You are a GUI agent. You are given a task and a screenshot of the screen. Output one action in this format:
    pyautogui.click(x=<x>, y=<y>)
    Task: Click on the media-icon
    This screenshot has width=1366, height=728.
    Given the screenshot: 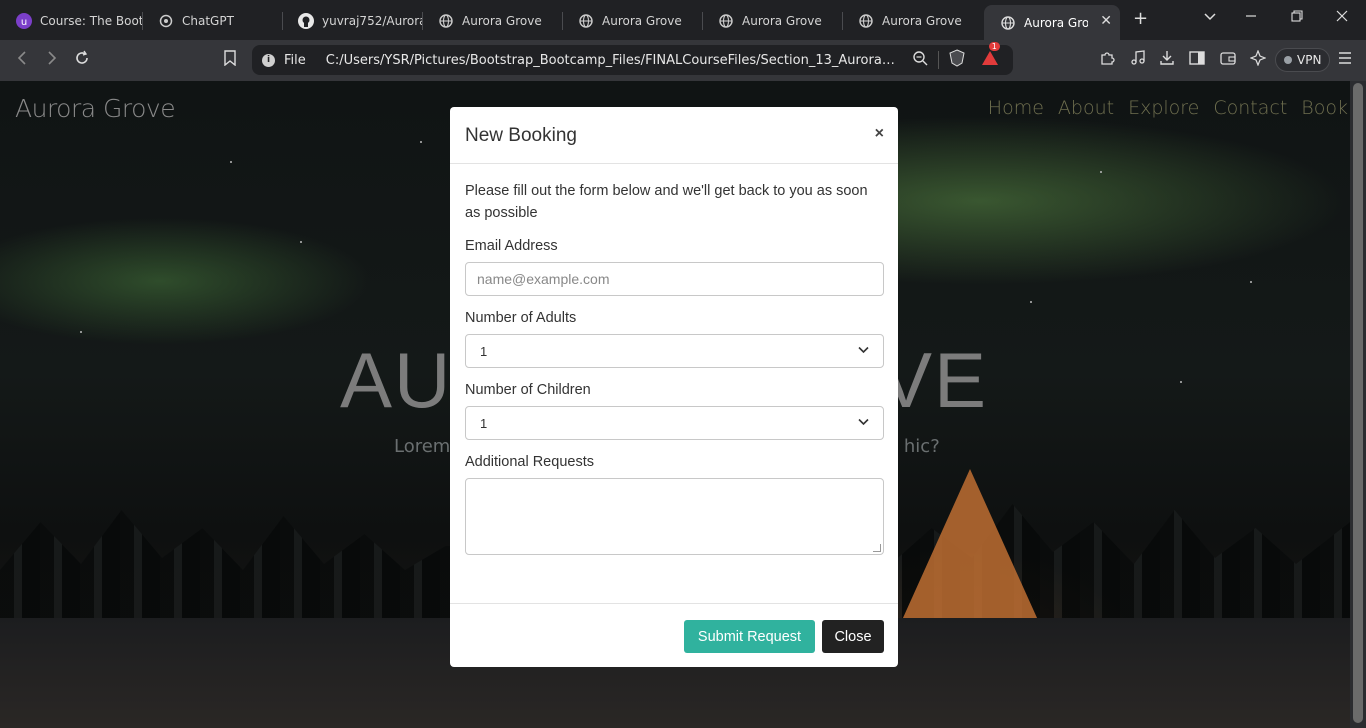 What is the action you would take?
    pyautogui.click(x=1138, y=60)
    